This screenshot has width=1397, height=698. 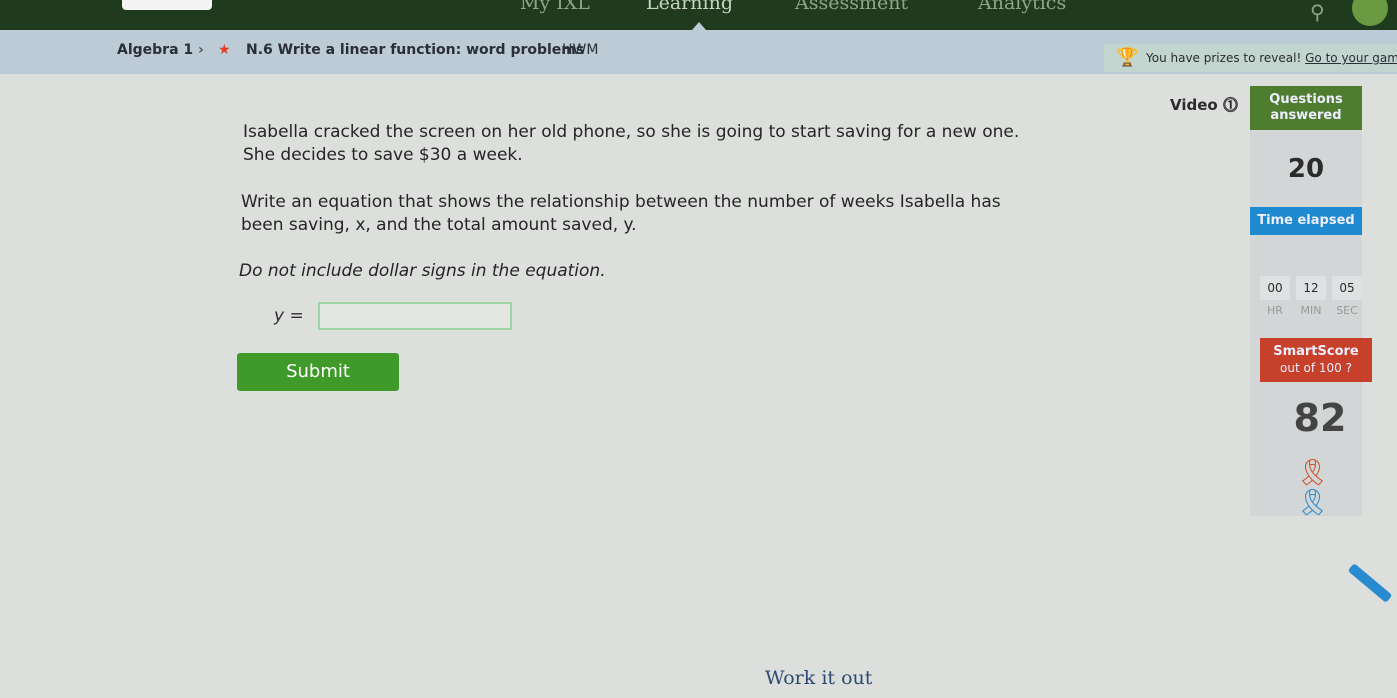 I want to click on timer-minutes: 12, so click(x=1311, y=288).